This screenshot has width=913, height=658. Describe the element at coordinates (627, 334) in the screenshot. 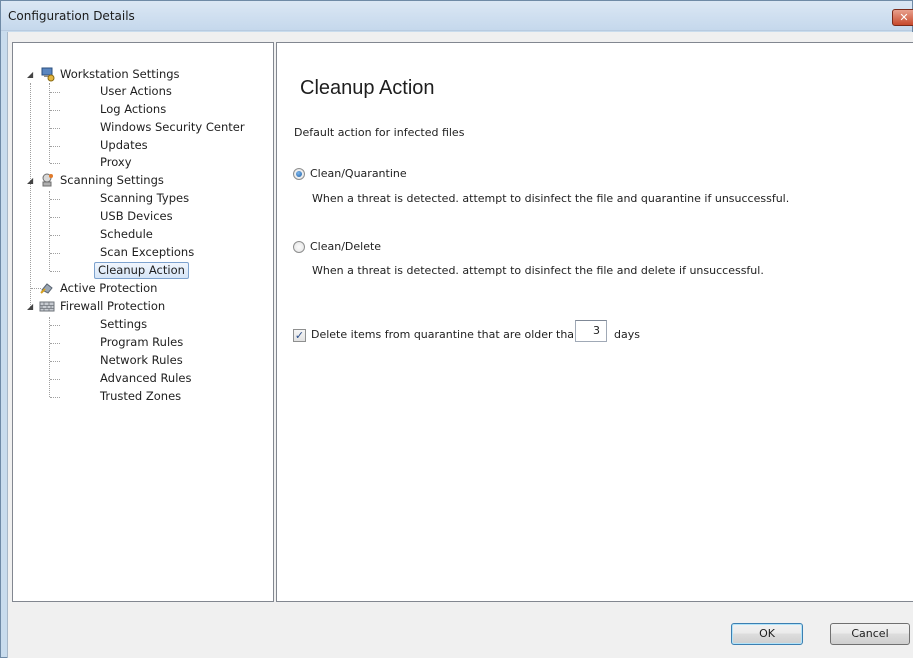

I see `days-unit-label: days` at that location.